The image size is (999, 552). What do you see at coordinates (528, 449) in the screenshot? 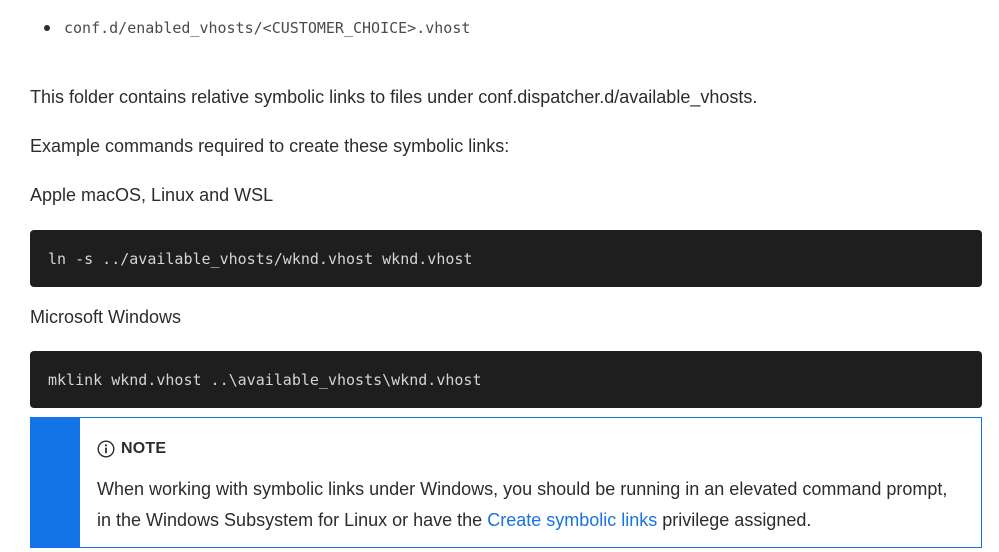
I see `note-heading: NOTE` at bounding box center [528, 449].